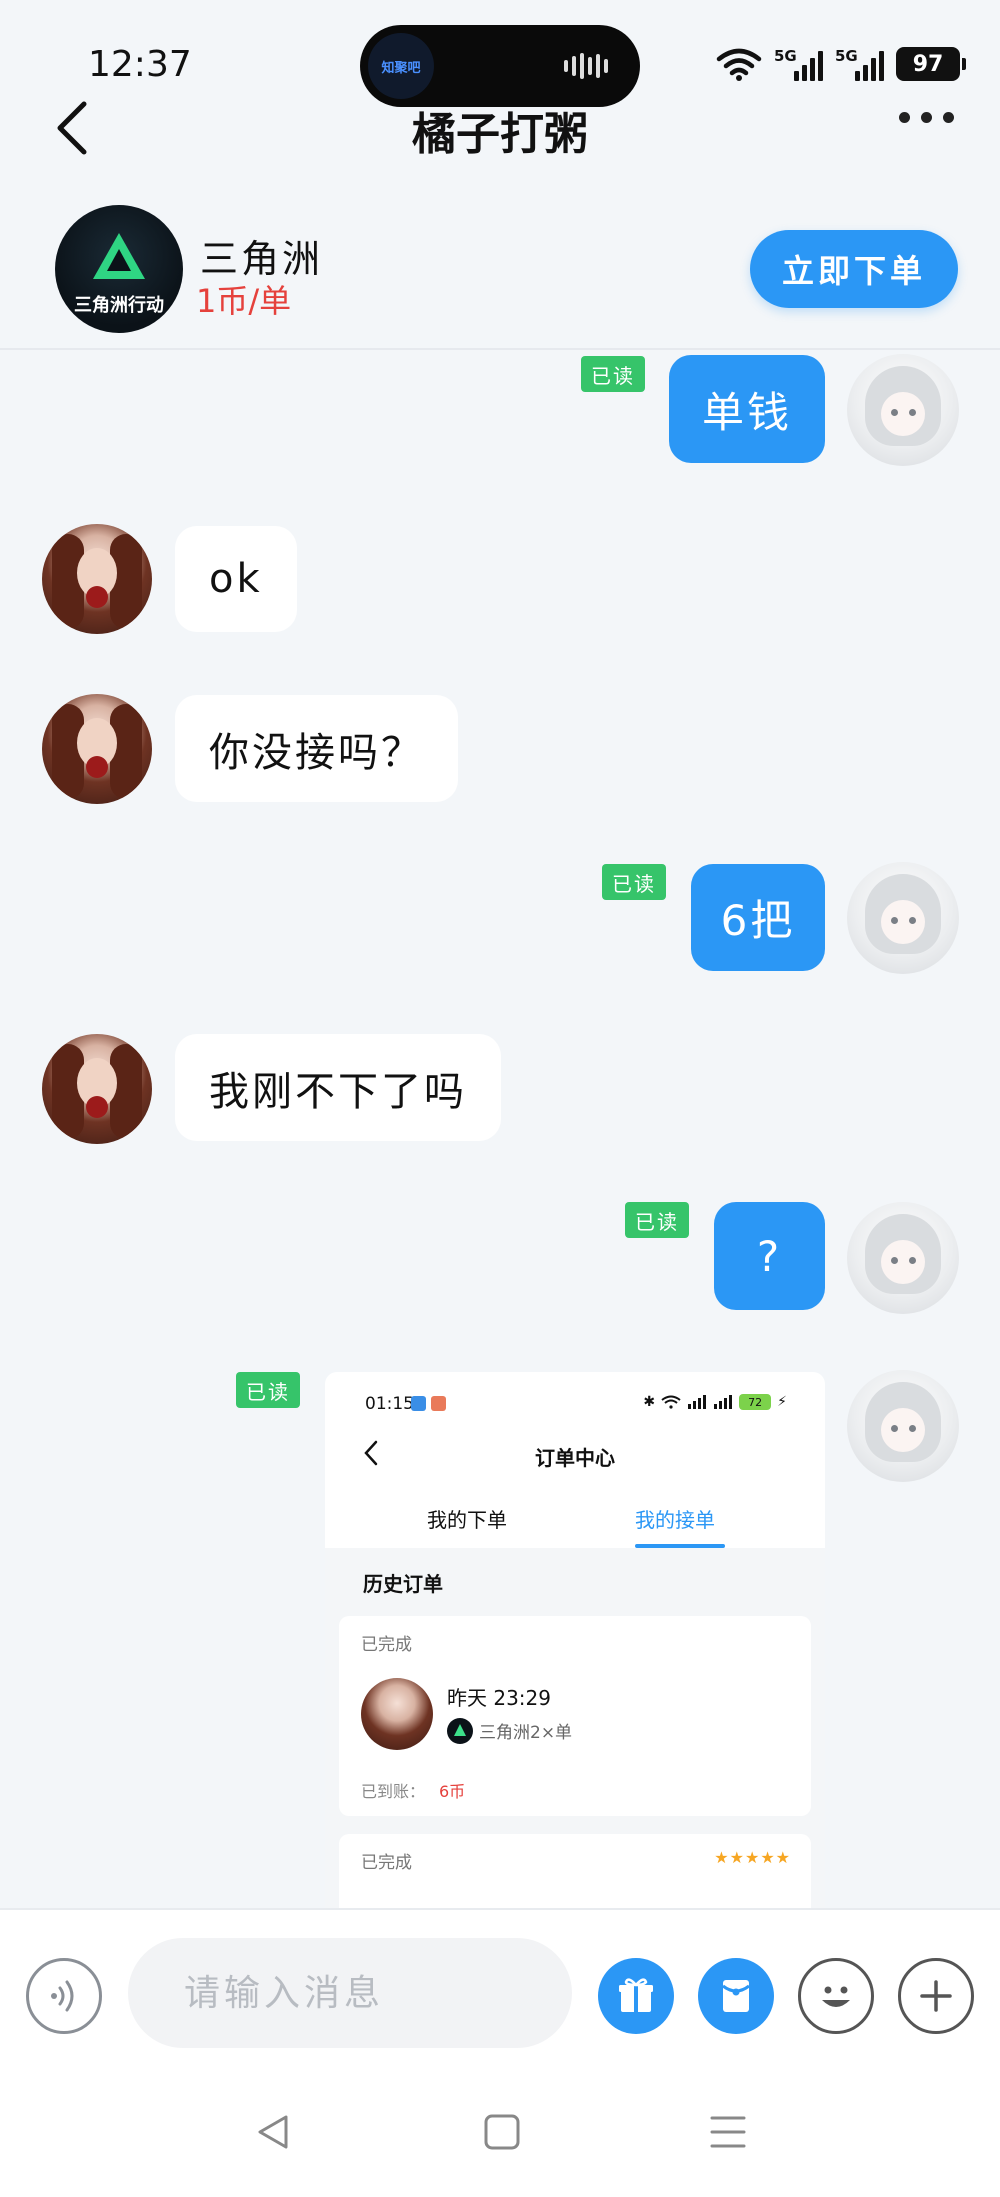  I want to click on system-navigation, so click(500, 2148).